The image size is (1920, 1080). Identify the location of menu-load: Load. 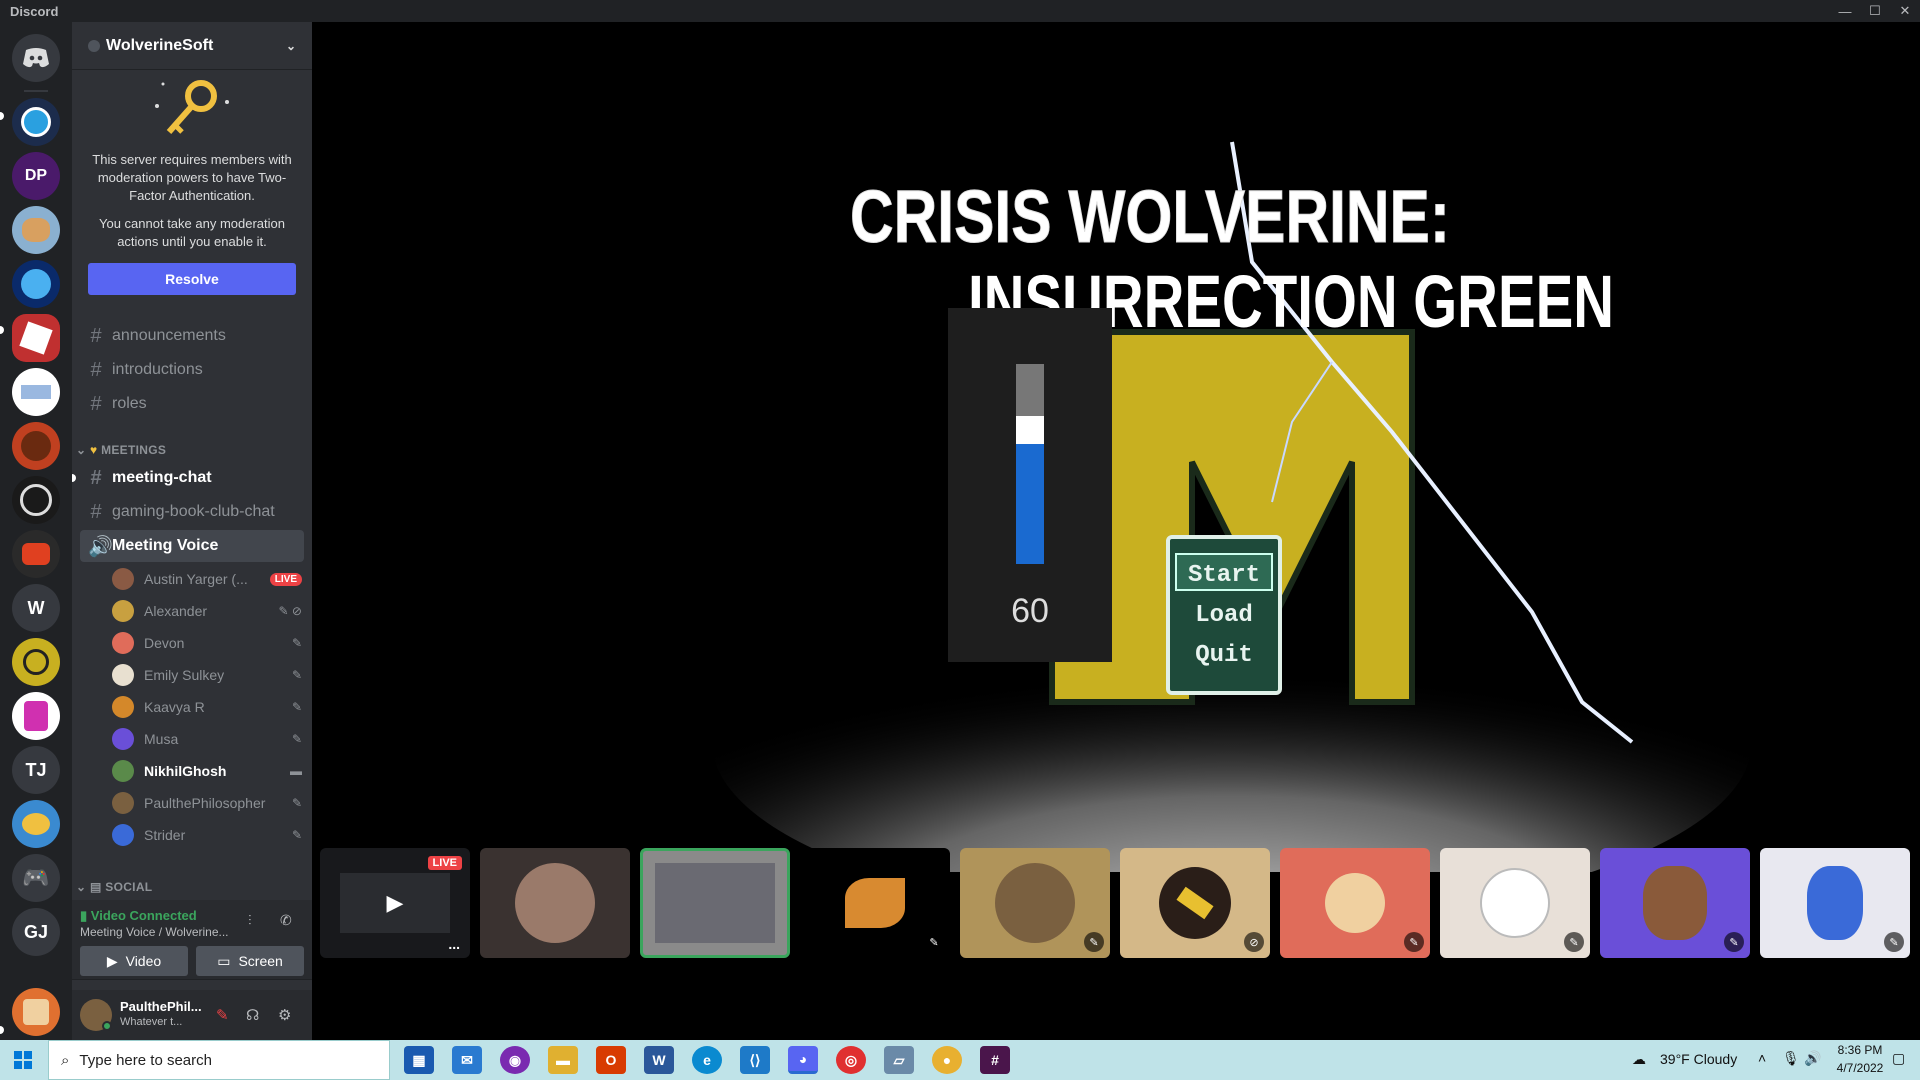
(1224, 615).